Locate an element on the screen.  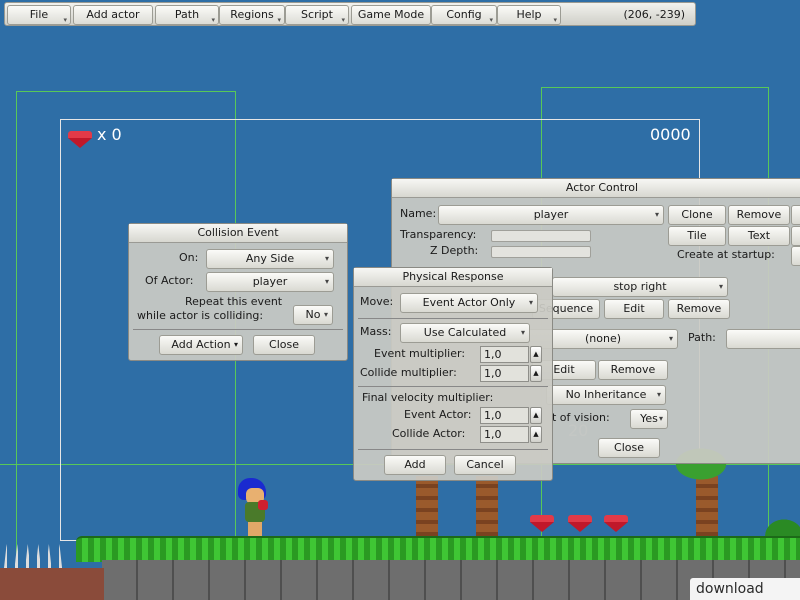
event-actor-input: 1,0 is located at coordinates (504, 415).